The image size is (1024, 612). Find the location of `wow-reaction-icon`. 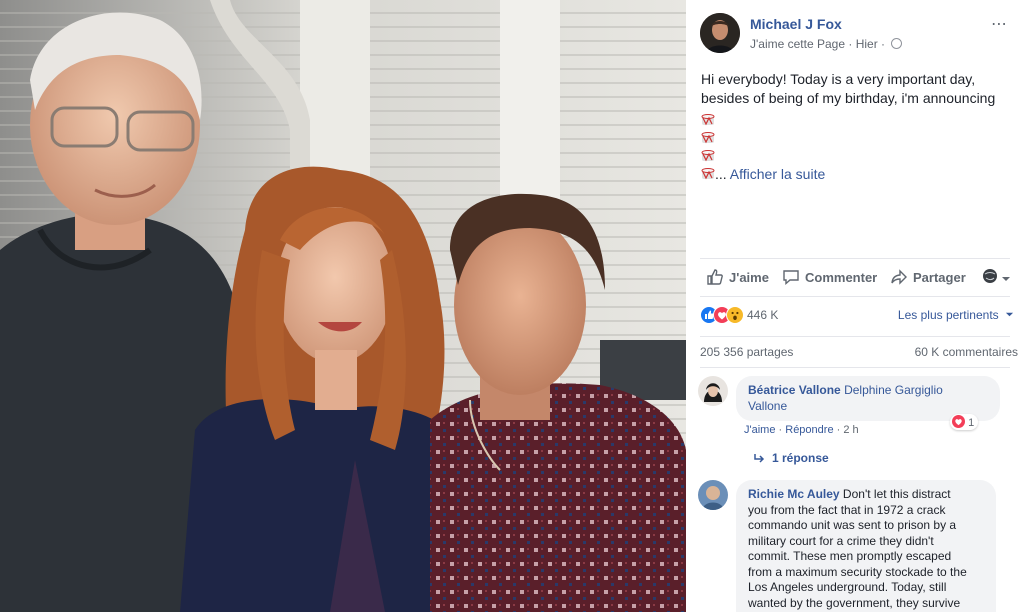

wow-reaction-icon is located at coordinates (735, 315).